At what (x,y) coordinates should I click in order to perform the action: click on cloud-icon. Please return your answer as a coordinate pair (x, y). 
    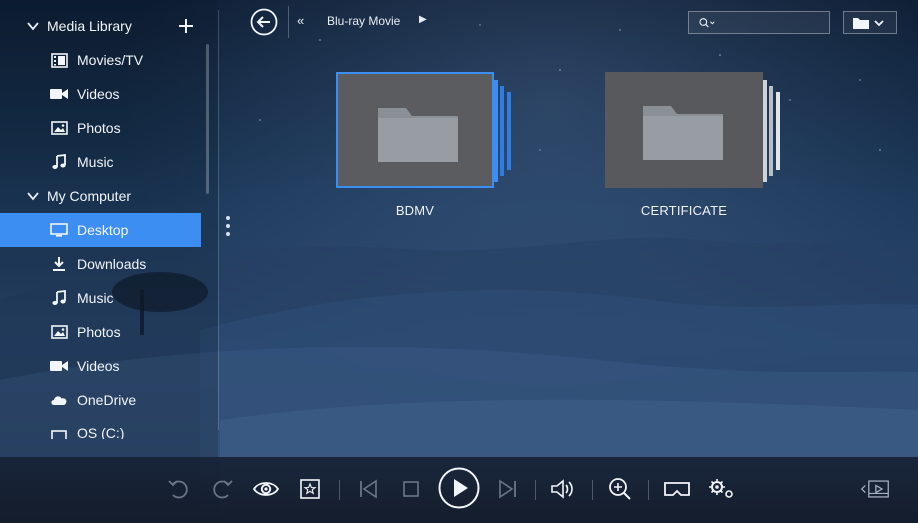
    Looking at the image, I should click on (59, 400).